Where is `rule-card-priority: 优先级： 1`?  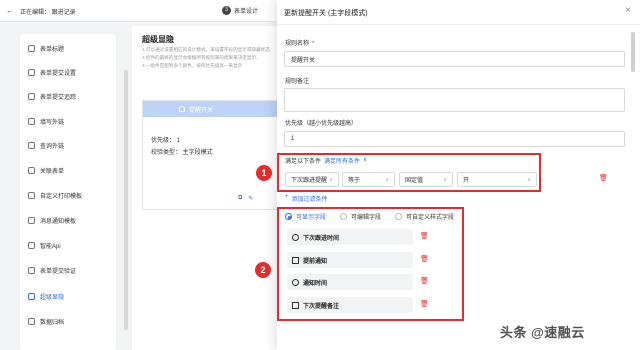
rule-card-priority: 优先级： 1 is located at coordinates (166, 141).